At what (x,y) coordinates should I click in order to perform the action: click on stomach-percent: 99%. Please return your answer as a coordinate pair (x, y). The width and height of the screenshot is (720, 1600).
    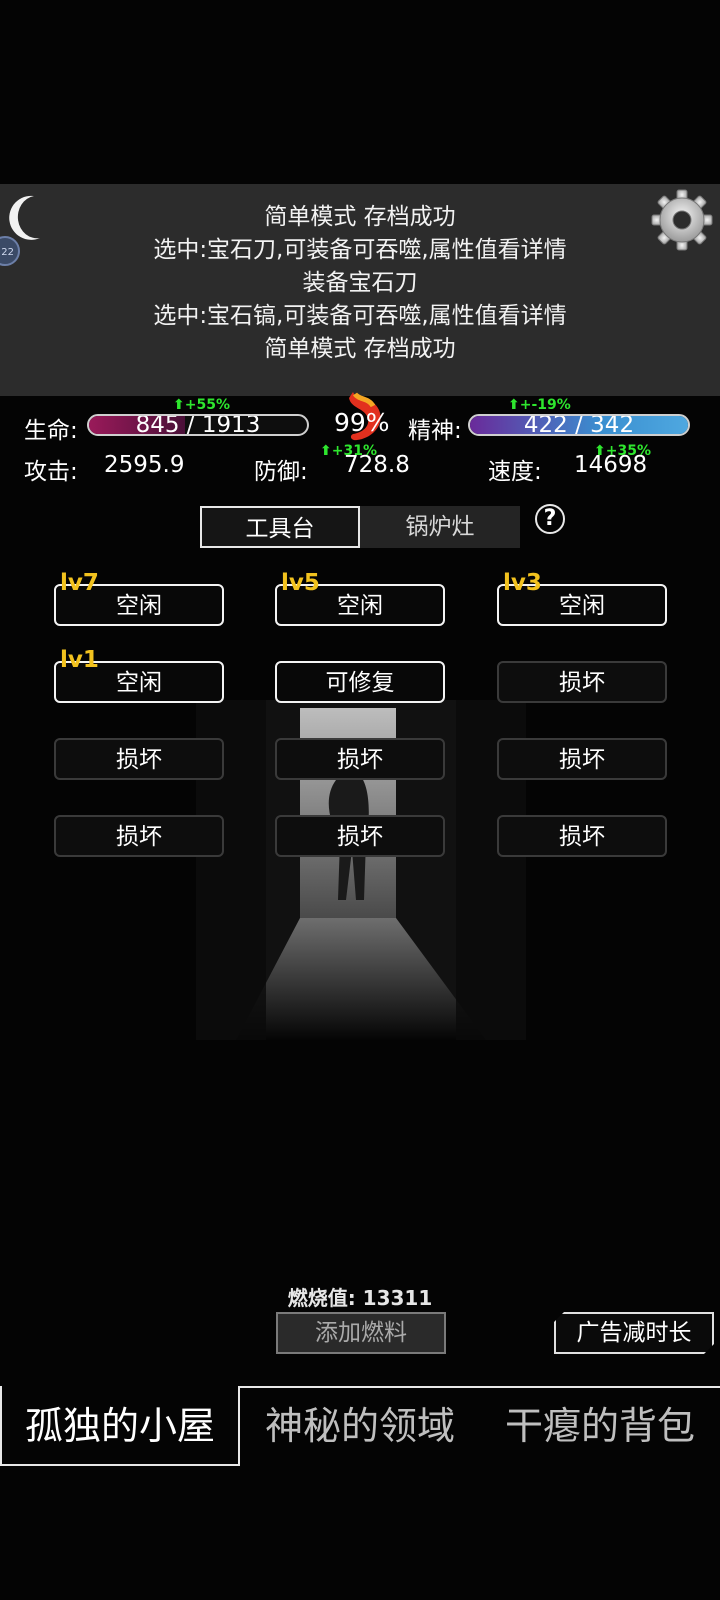
    Looking at the image, I should click on (362, 422).